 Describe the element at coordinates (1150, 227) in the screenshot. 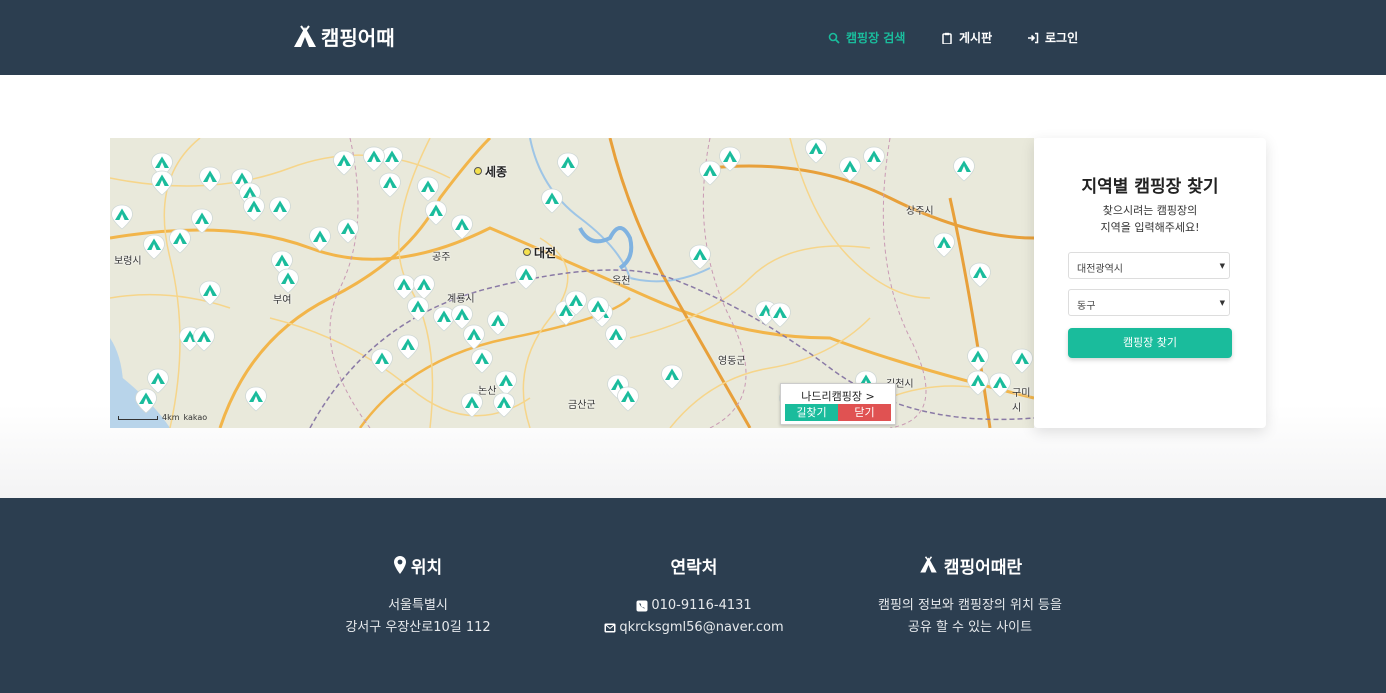

I see `search-desc-line: 지역을 입력해주세요!` at that location.